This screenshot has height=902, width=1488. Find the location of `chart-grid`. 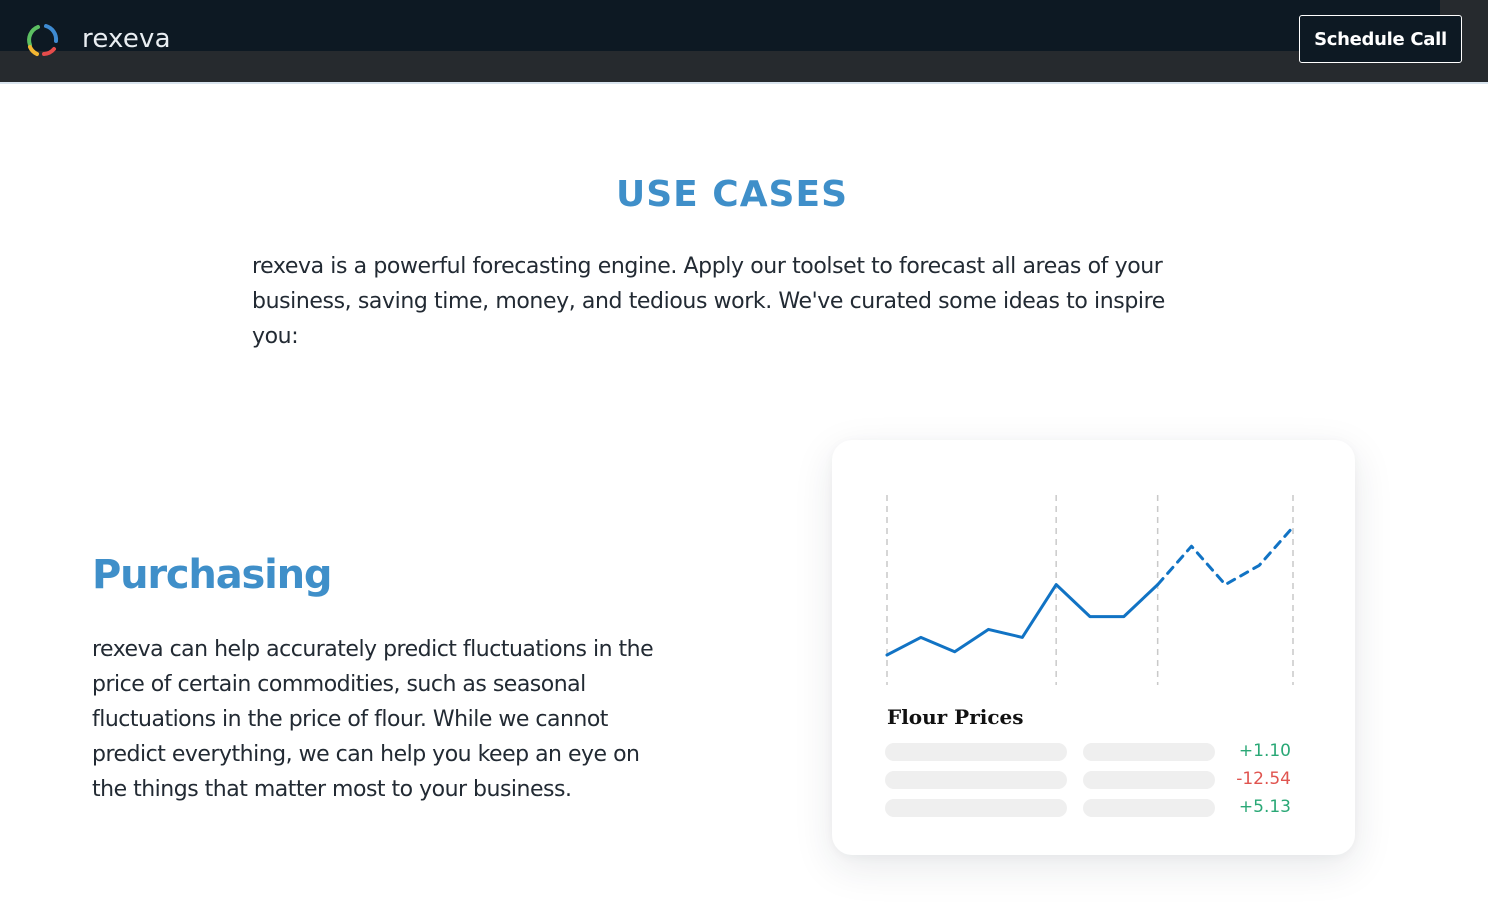

chart-grid is located at coordinates (1090, 590).